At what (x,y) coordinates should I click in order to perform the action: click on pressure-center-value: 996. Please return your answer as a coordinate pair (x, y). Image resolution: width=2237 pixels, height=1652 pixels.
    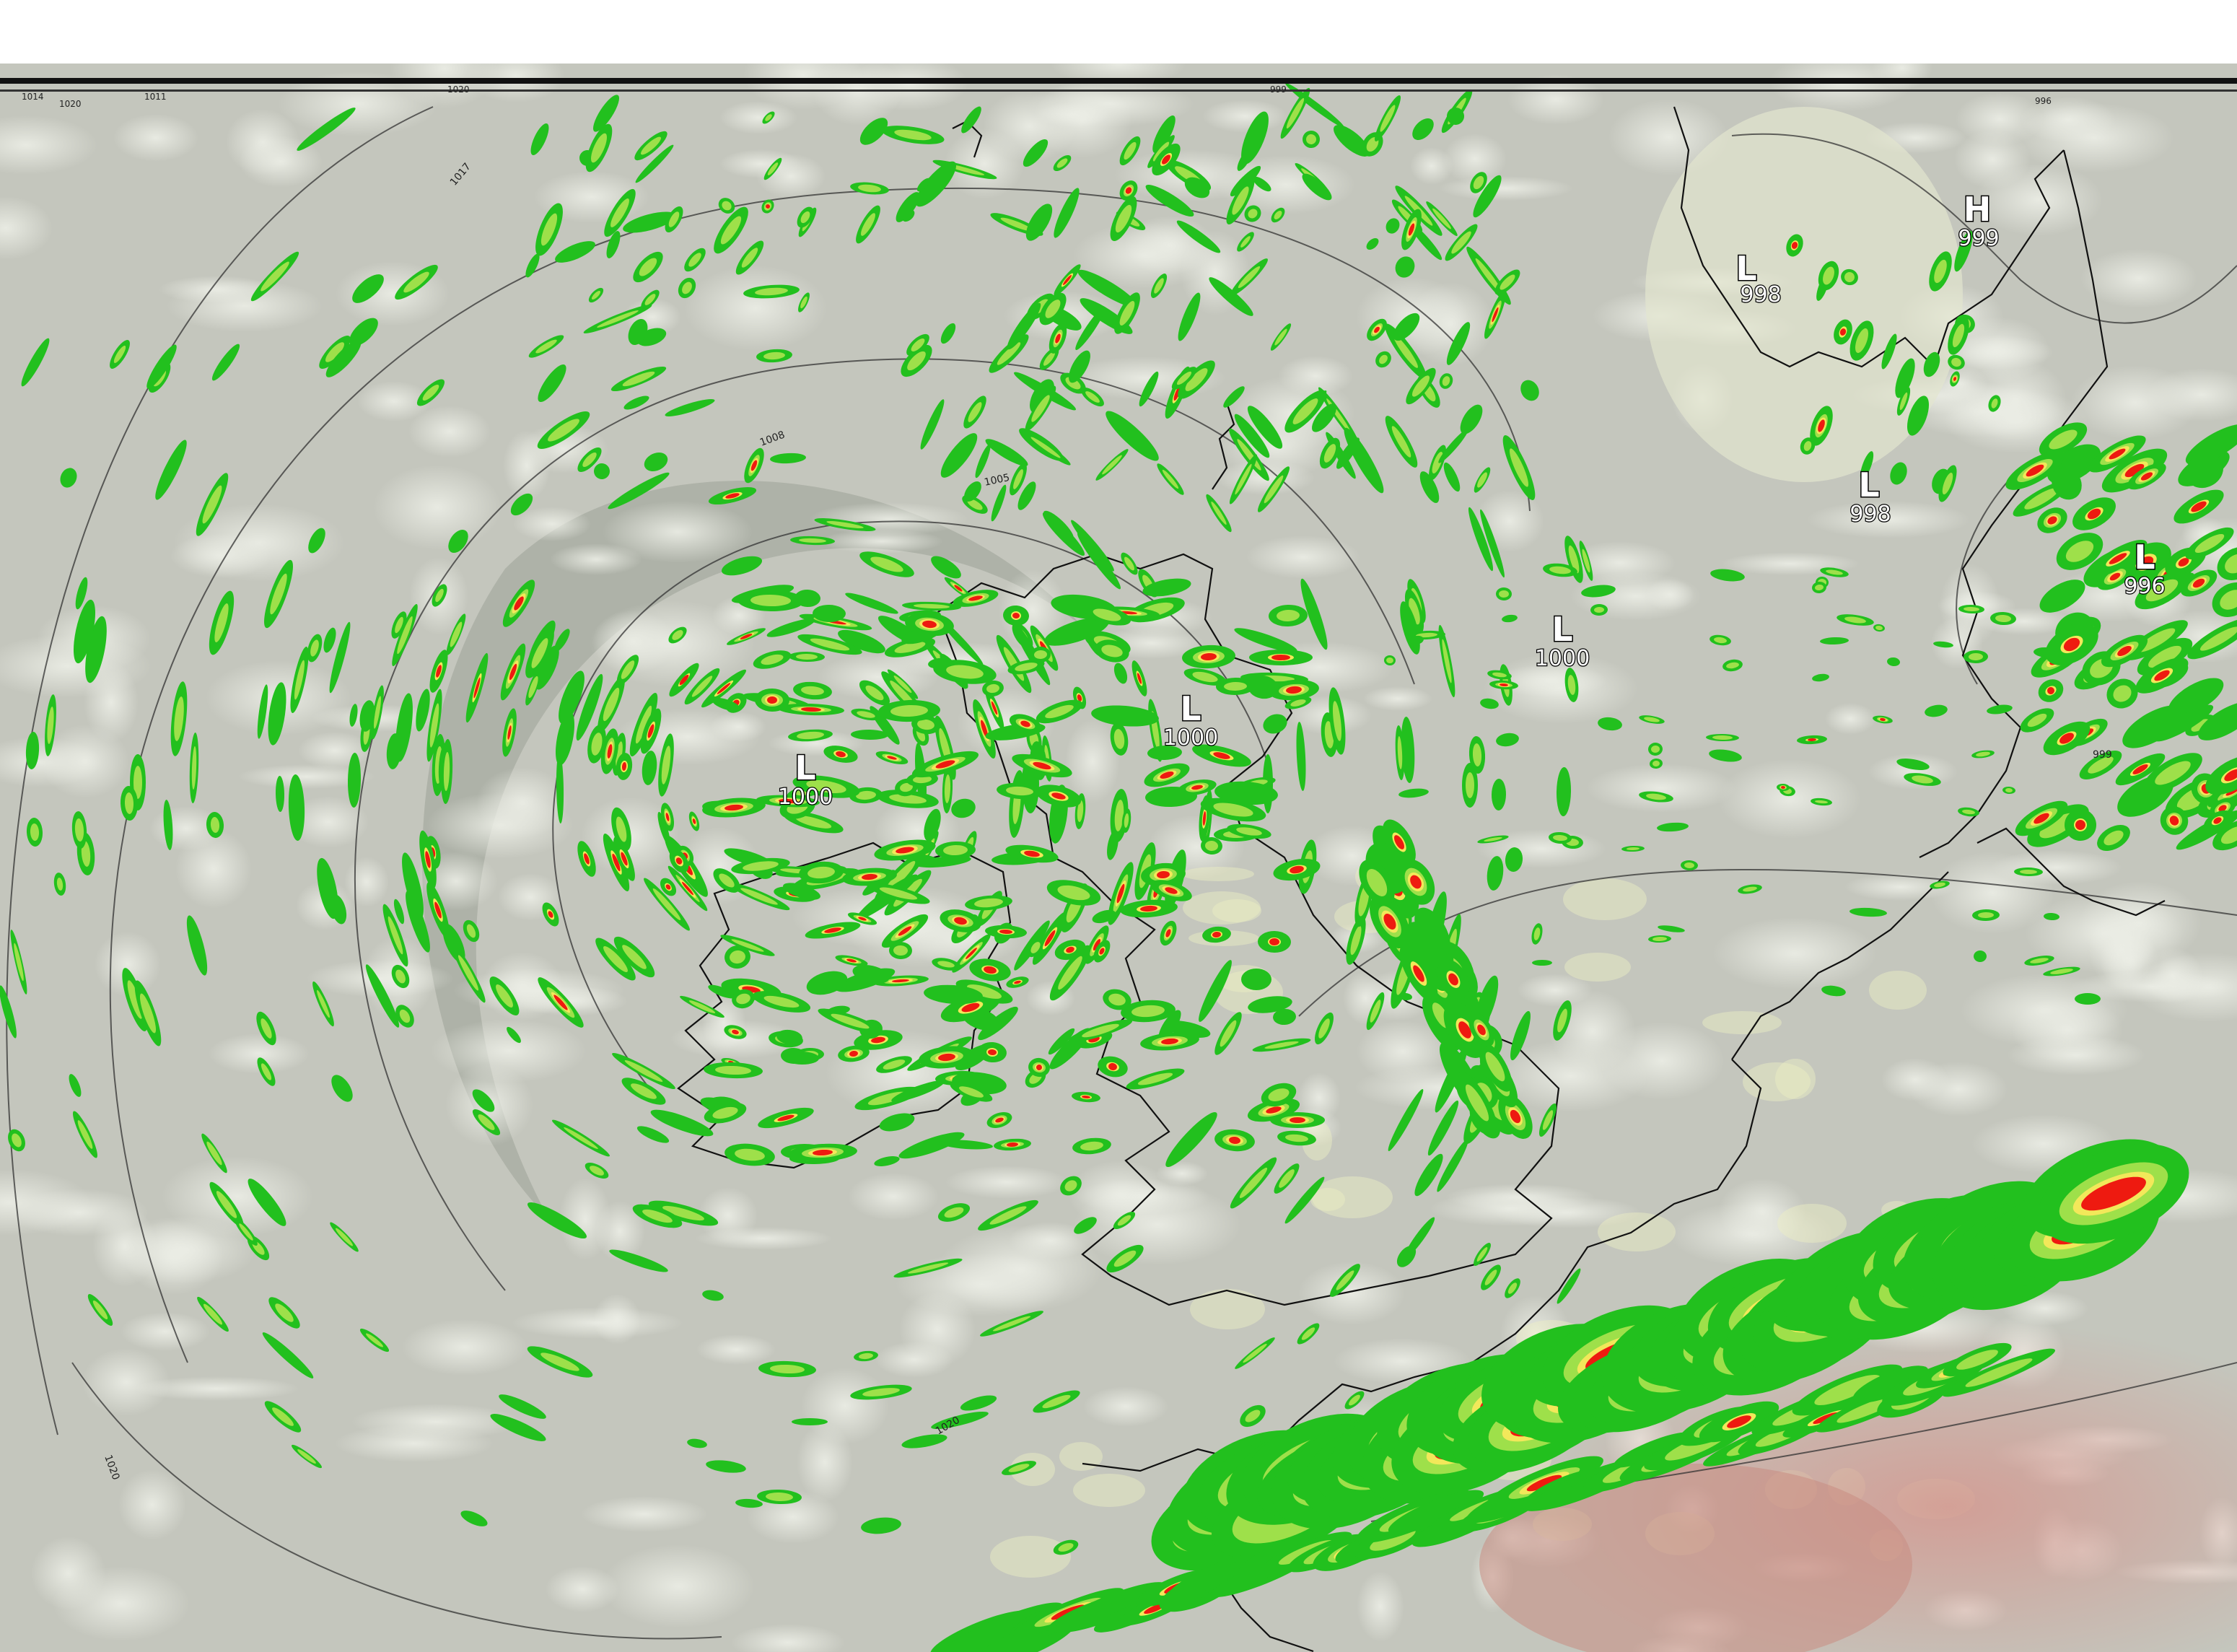
    Looking at the image, I should click on (2144, 586).